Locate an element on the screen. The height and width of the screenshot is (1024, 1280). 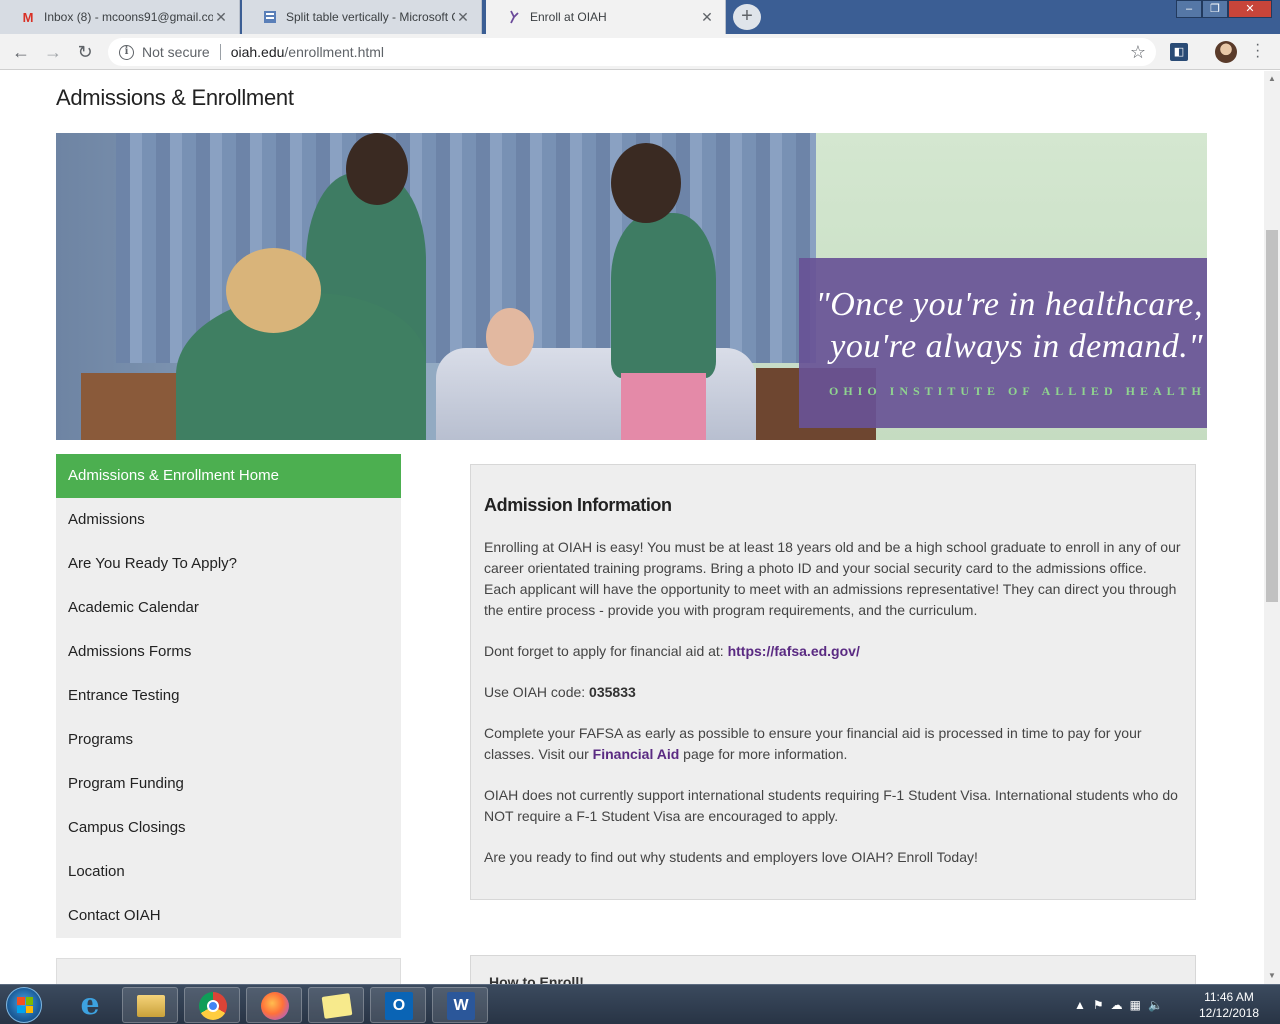
window-controls: – ❐ ✕ is located at coordinates (1224, 9).